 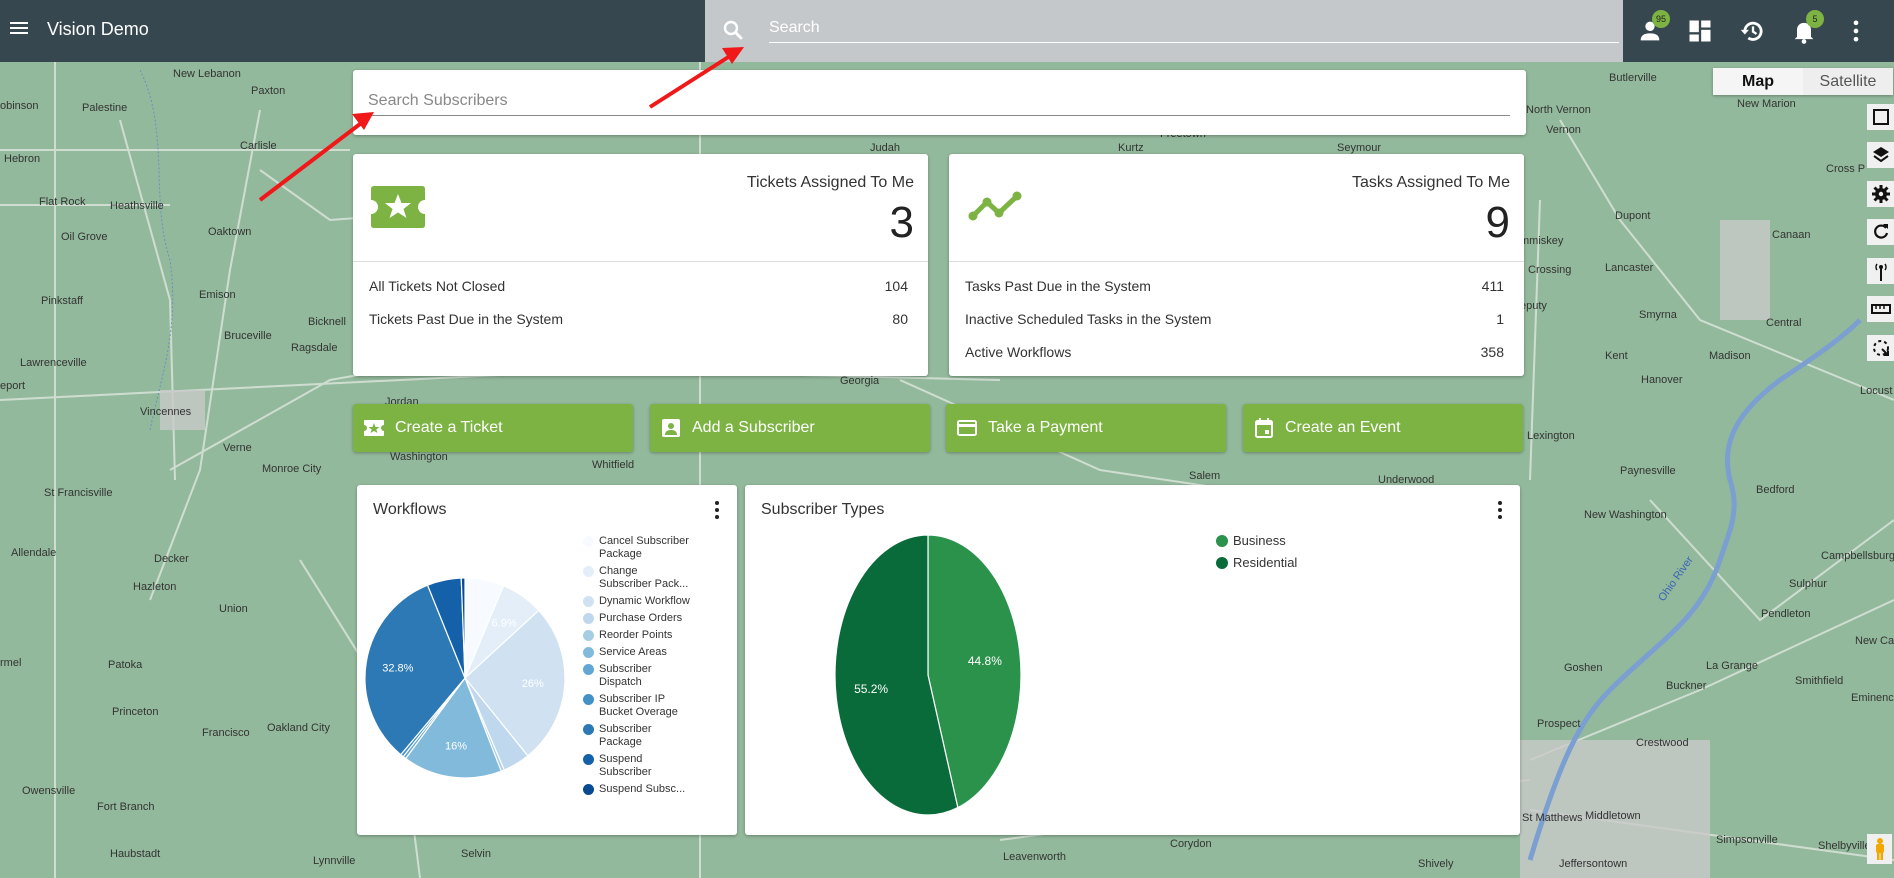 I want to click on legend-item: Suspend Subscriber, so click(x=637, y=766).